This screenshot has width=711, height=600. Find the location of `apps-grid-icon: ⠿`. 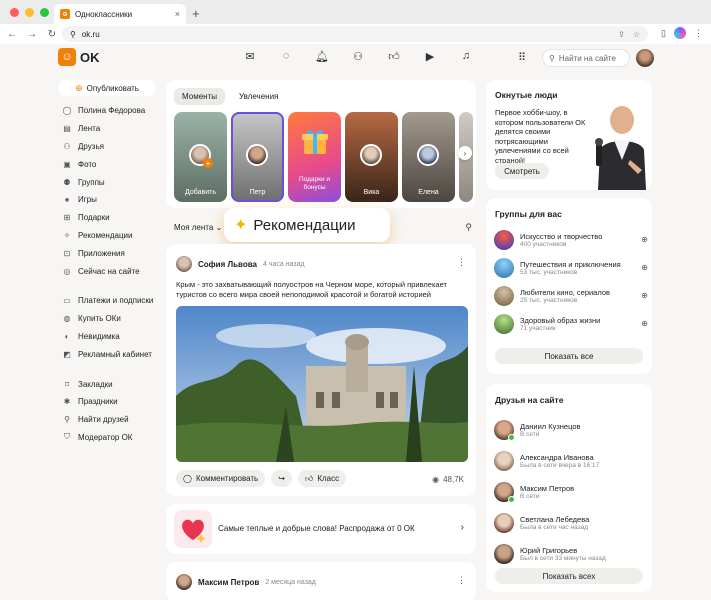

apps-grid-icon: ⠿ is located at coordinates (522, 57).